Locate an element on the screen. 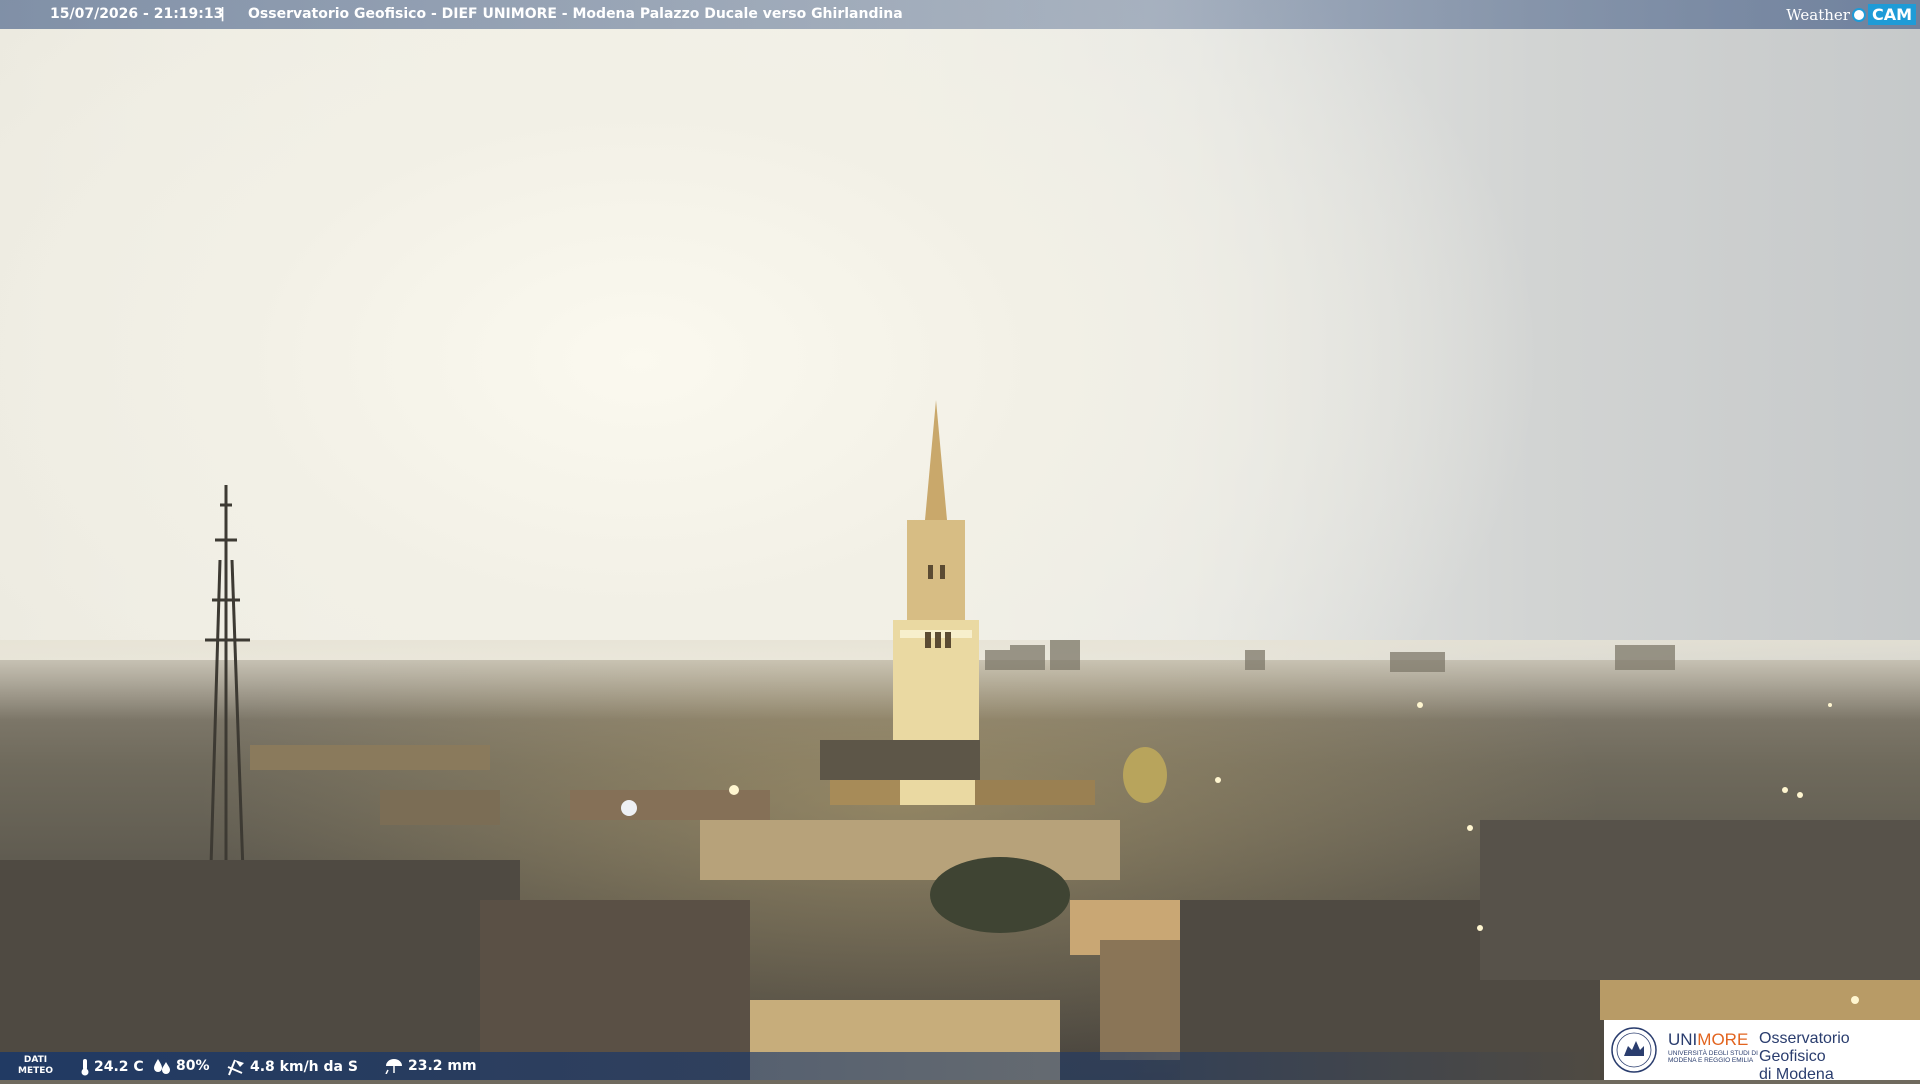  meteo-label: DATI METEO is located at coordinates (35, 1066).